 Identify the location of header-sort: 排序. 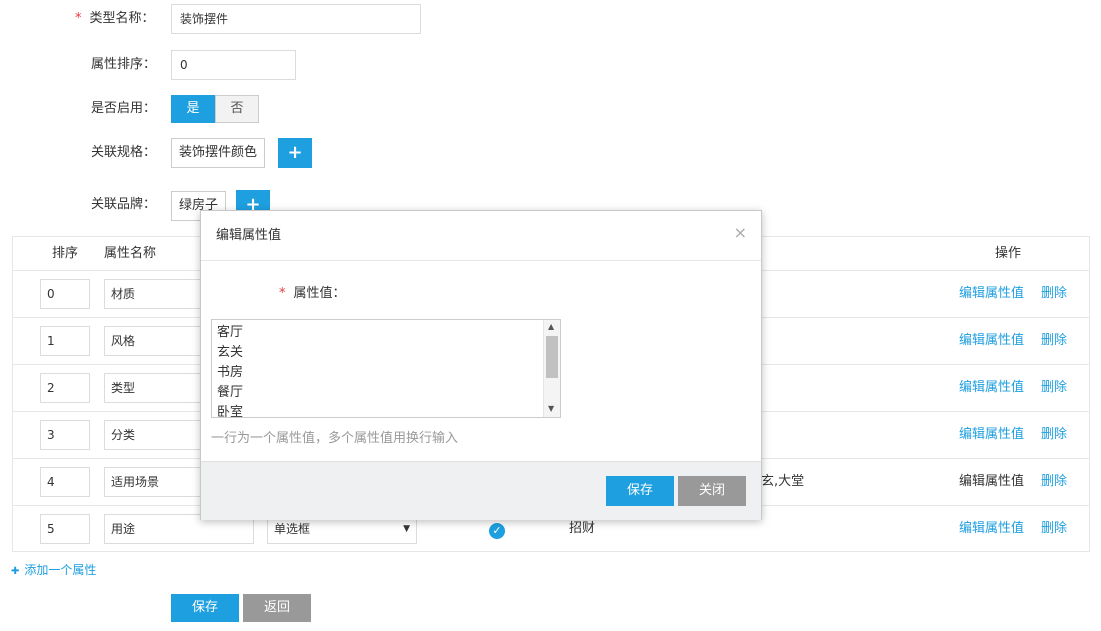
(65, 253).